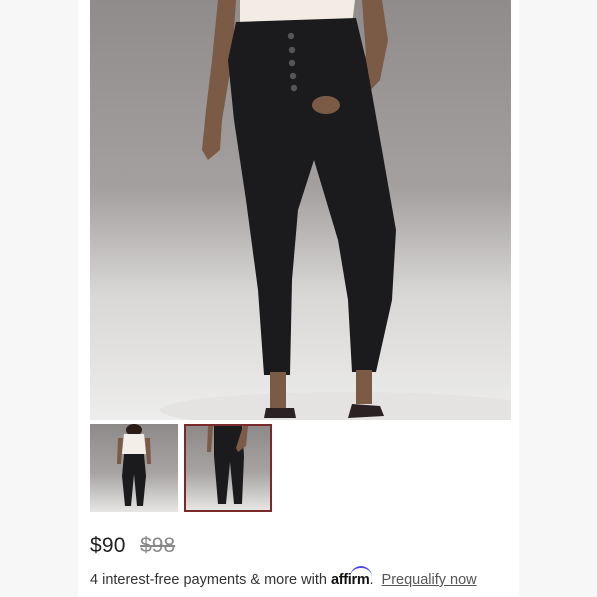 The height and width of the screenshot is (597, 597). What do you see at coordinates (132, 549) in the screenshot?
I see `price-row: $90 $98` at bounding box center [132, 549].